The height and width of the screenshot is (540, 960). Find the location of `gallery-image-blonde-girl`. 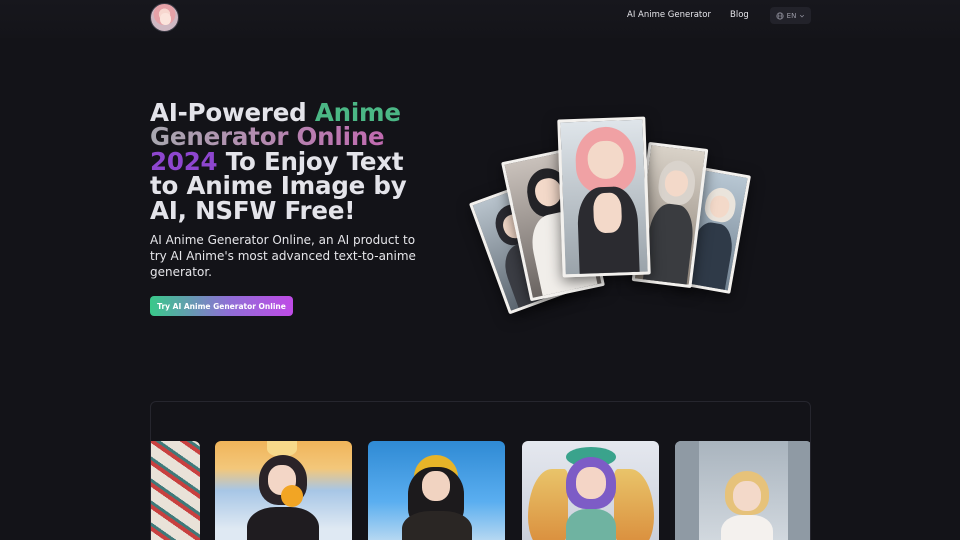

gallery-image-blonde-girl is located at coordinates (742, 490).